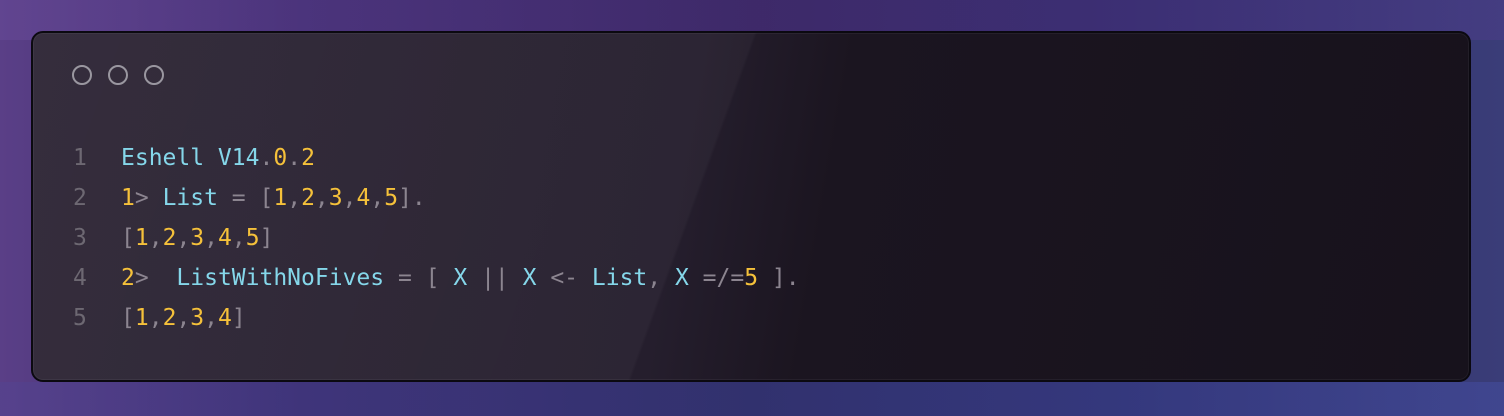  Describe the element at coordinates (80, 158) in the screenshot. I see `line-number: 1` at that location.